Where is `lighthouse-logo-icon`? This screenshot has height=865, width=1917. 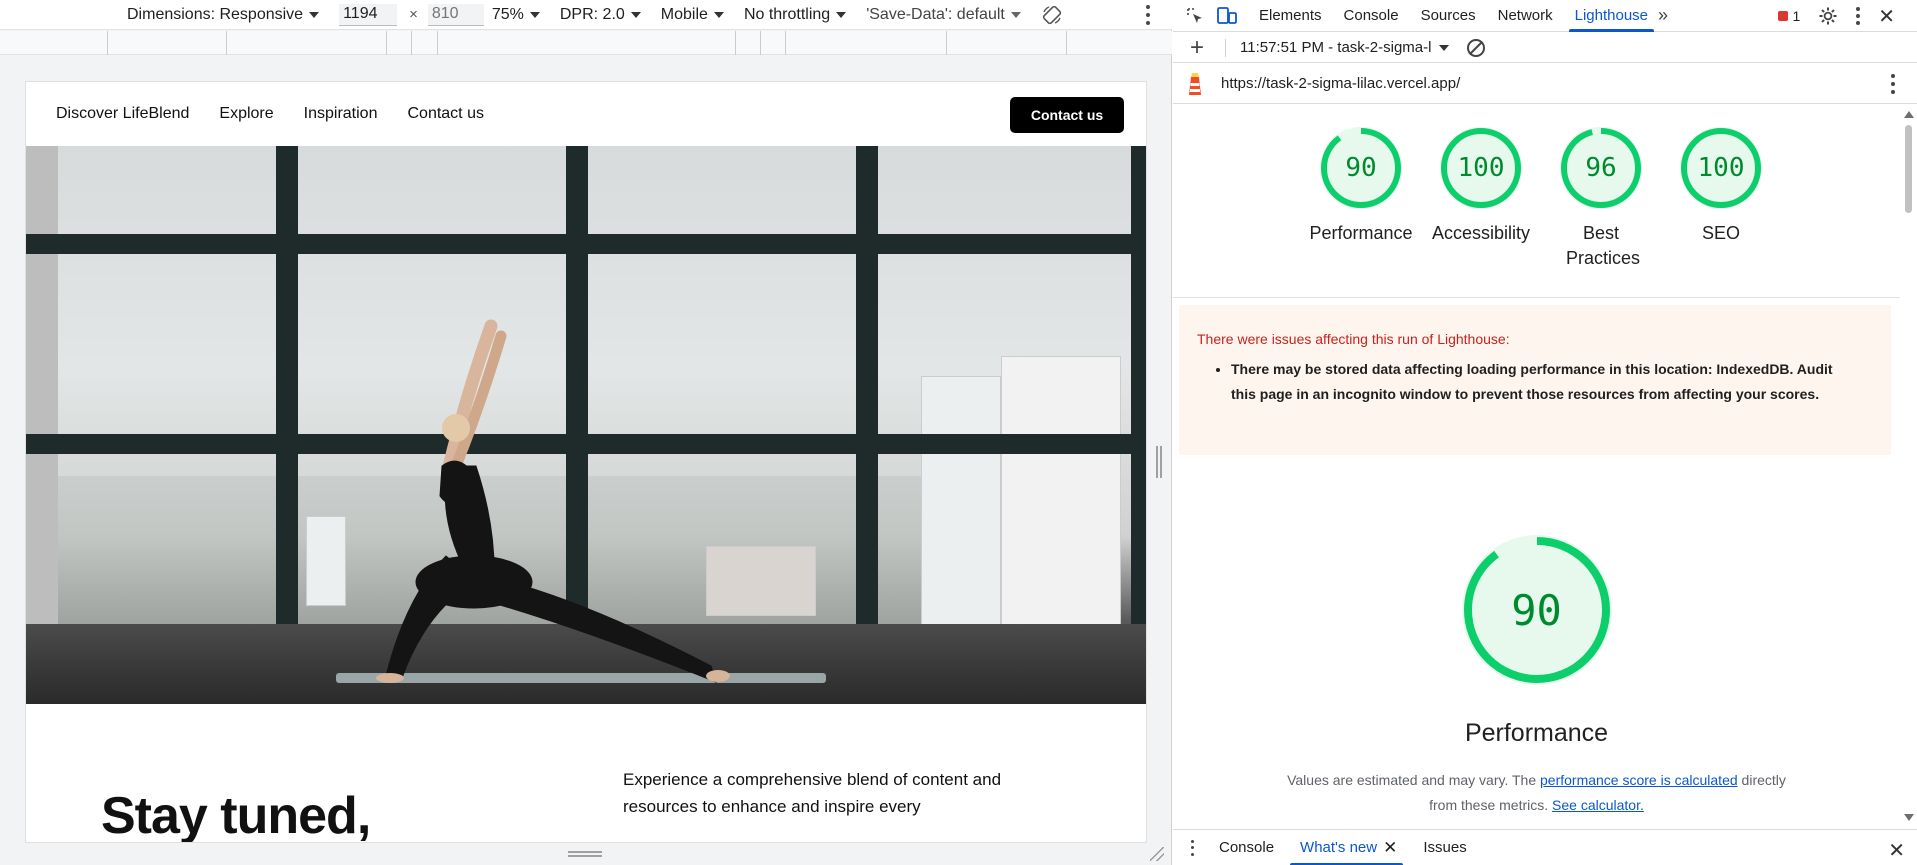
lighthouse-logo-icon is located at coordinates (1195, 83).